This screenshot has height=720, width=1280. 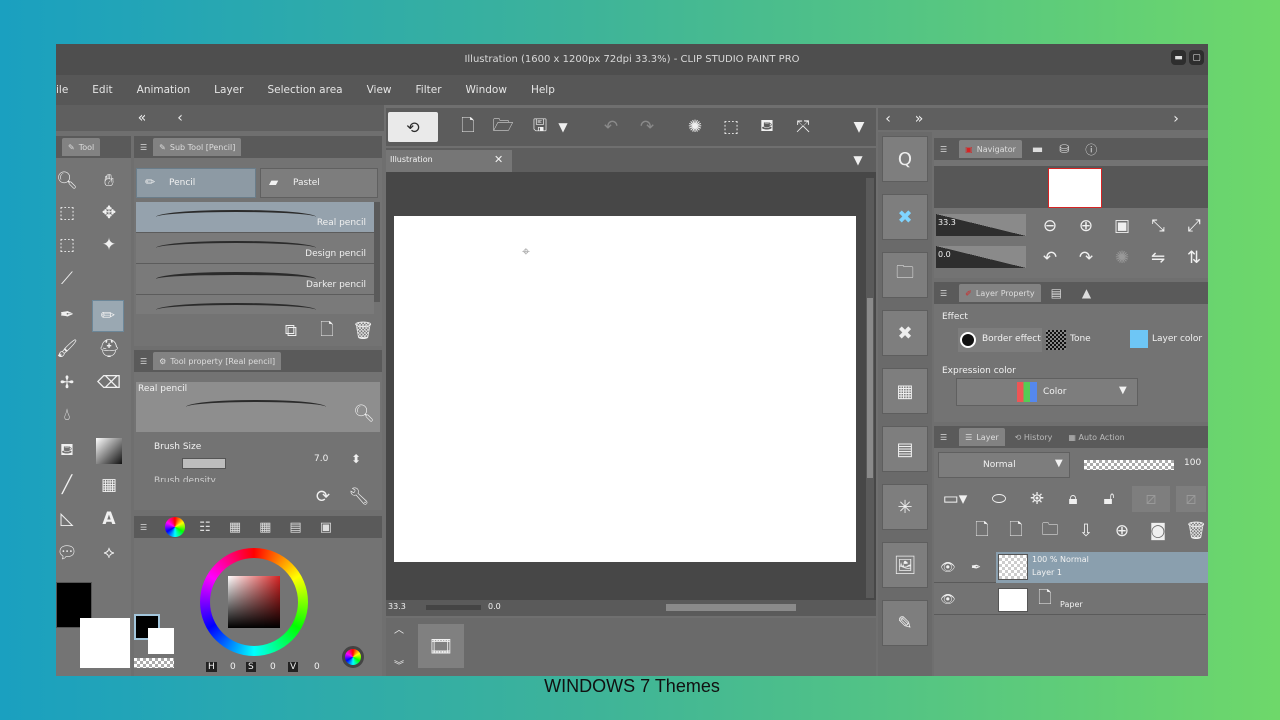 I want to click on tool-tab: ✎ Tool, so click(x=81, y=147).